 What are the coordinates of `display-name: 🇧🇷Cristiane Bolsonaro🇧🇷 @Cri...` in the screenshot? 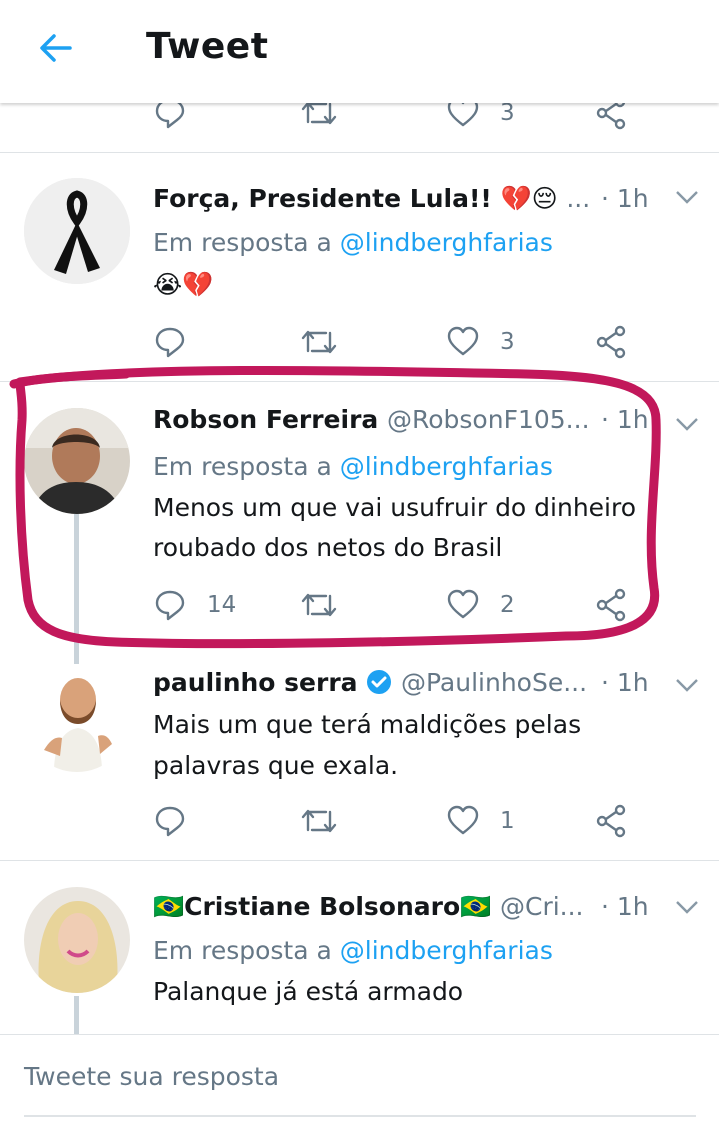 It's located at (368, 907).